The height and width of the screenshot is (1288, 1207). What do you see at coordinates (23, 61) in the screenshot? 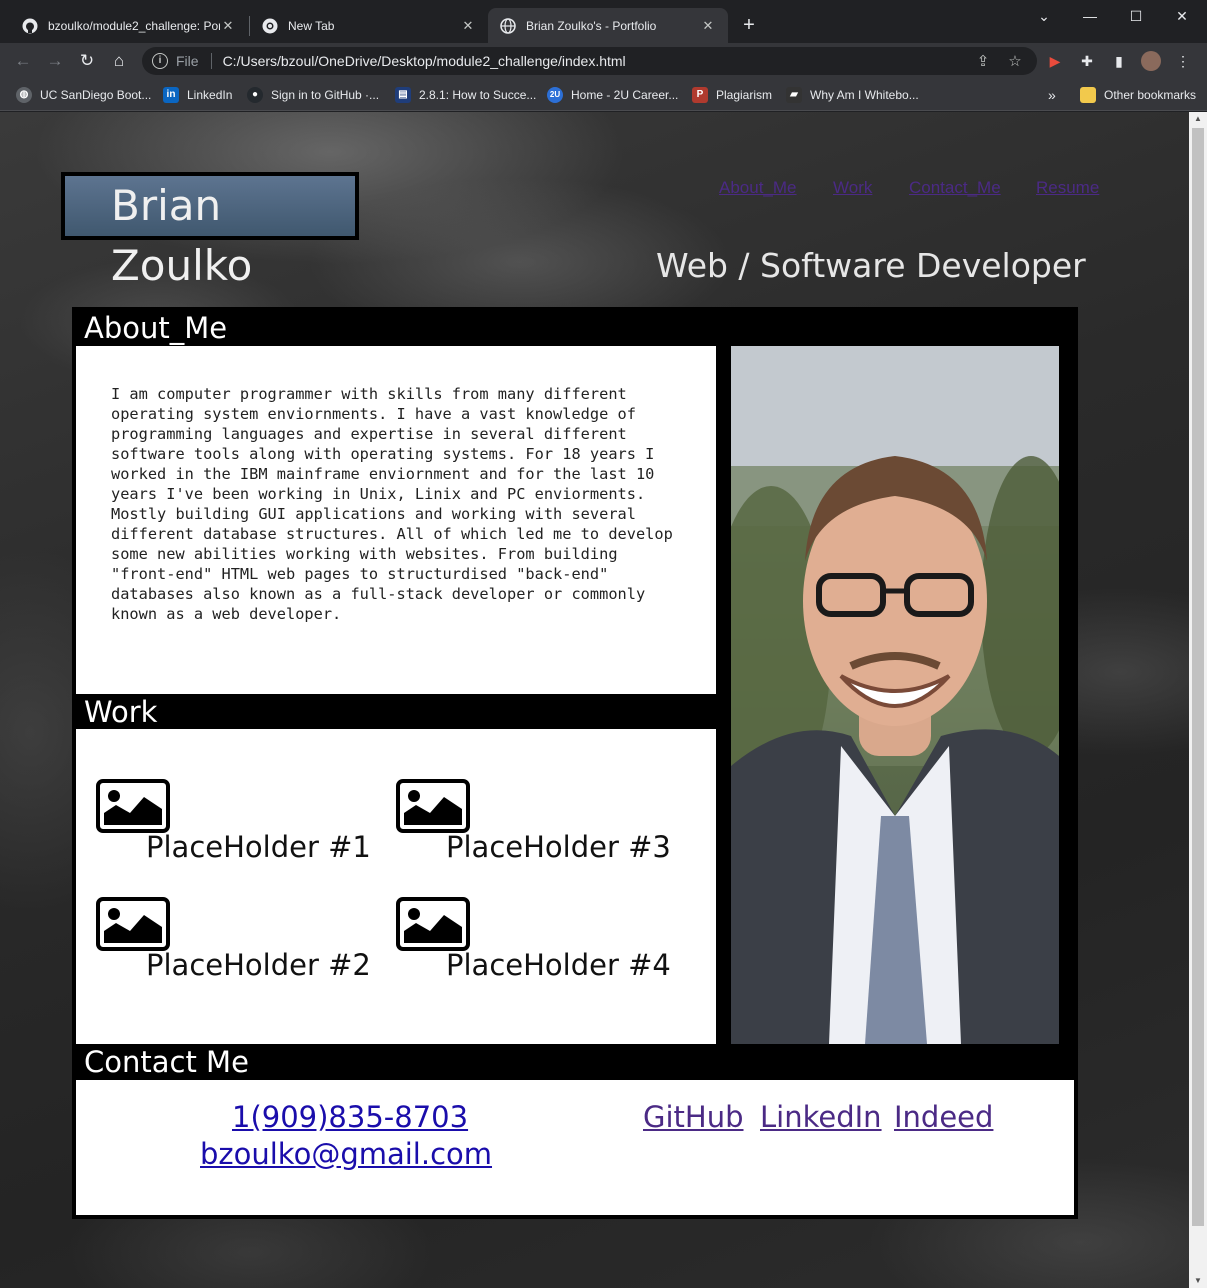
I see `back-arrow-icon: ←` at bounding box center [23, 61].